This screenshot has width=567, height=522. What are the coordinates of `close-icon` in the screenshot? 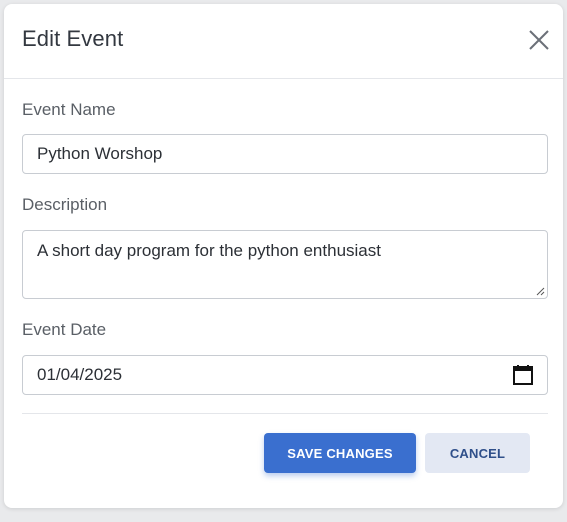 It's located at (539, 40).